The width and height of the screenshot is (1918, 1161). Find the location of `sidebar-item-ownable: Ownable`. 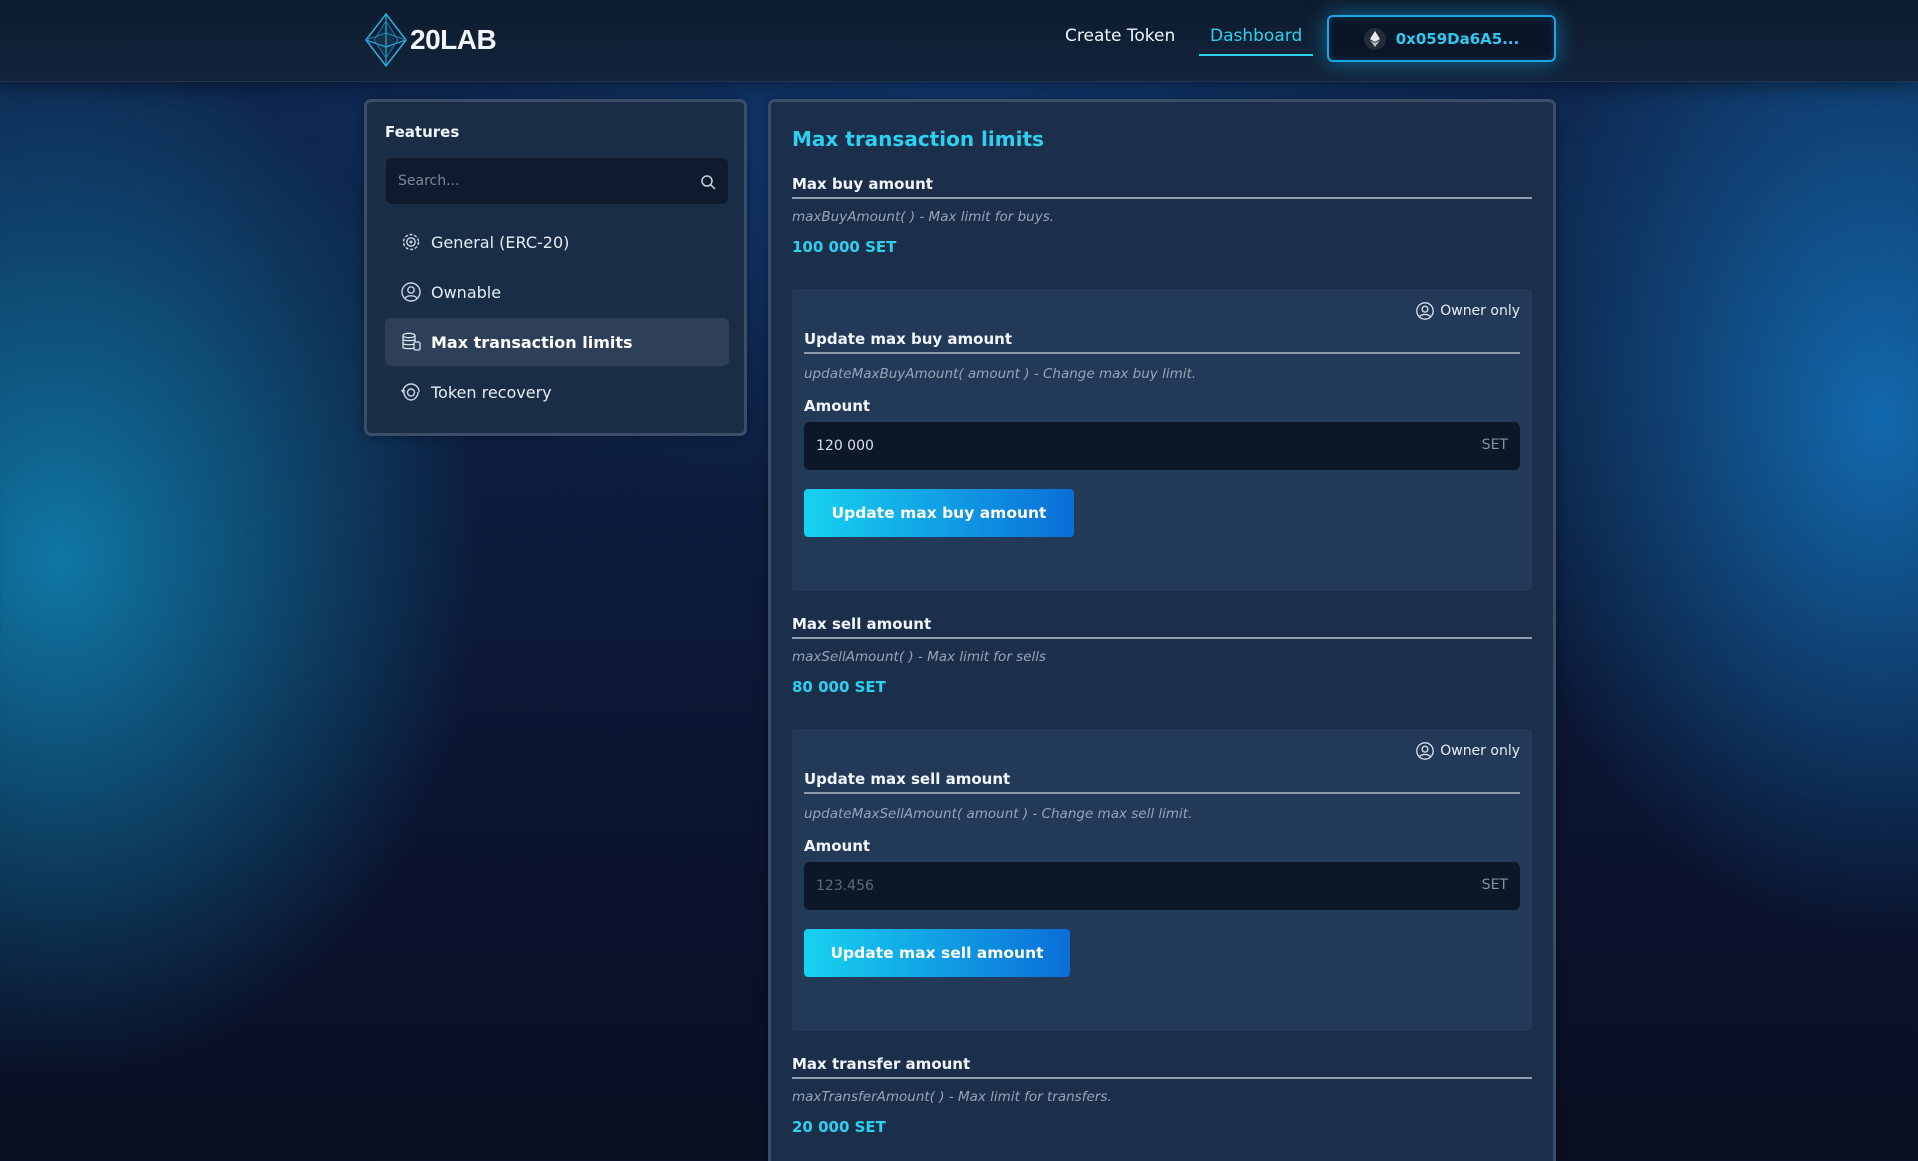

sidebar-item-ownable: Ownable is located at coordinates (557, 292).